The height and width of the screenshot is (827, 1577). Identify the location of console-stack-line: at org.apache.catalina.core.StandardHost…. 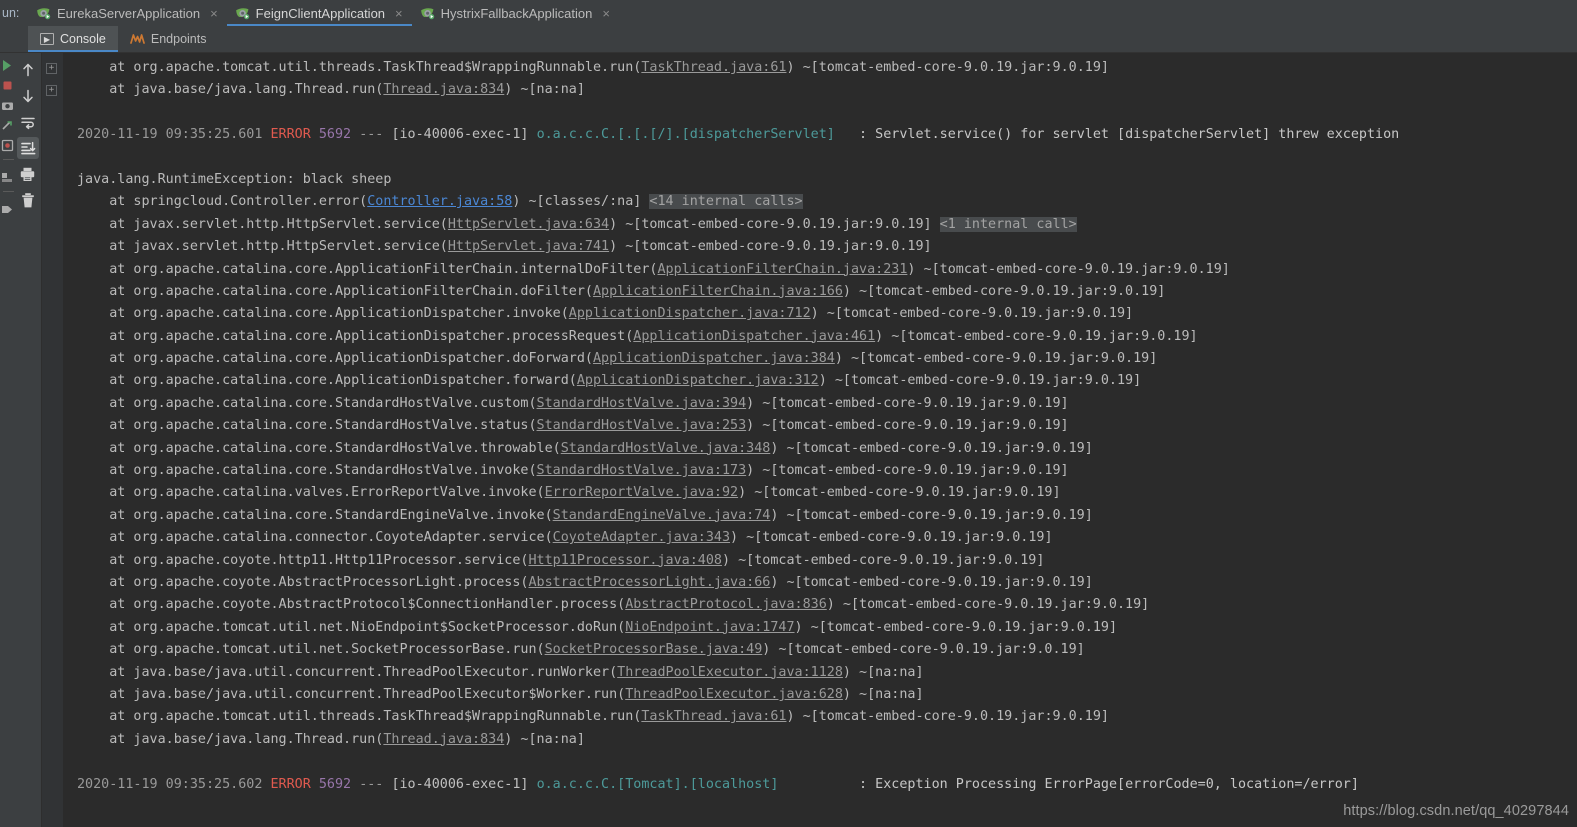
(820, 426).